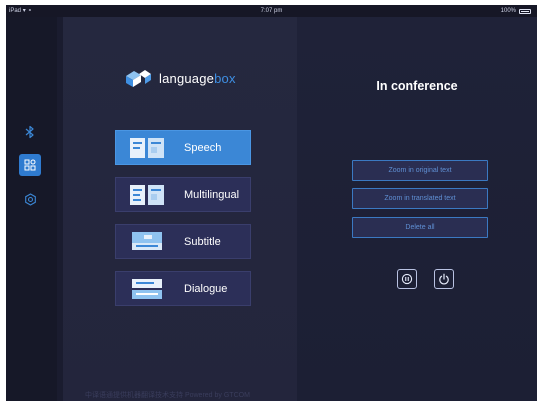 The width and height of the screenshot is (539, 405). What do you see at coordinates (203, 147) in the screenshot?
I see `menu-label-speech: Speech` at bounding box center [203, 147].